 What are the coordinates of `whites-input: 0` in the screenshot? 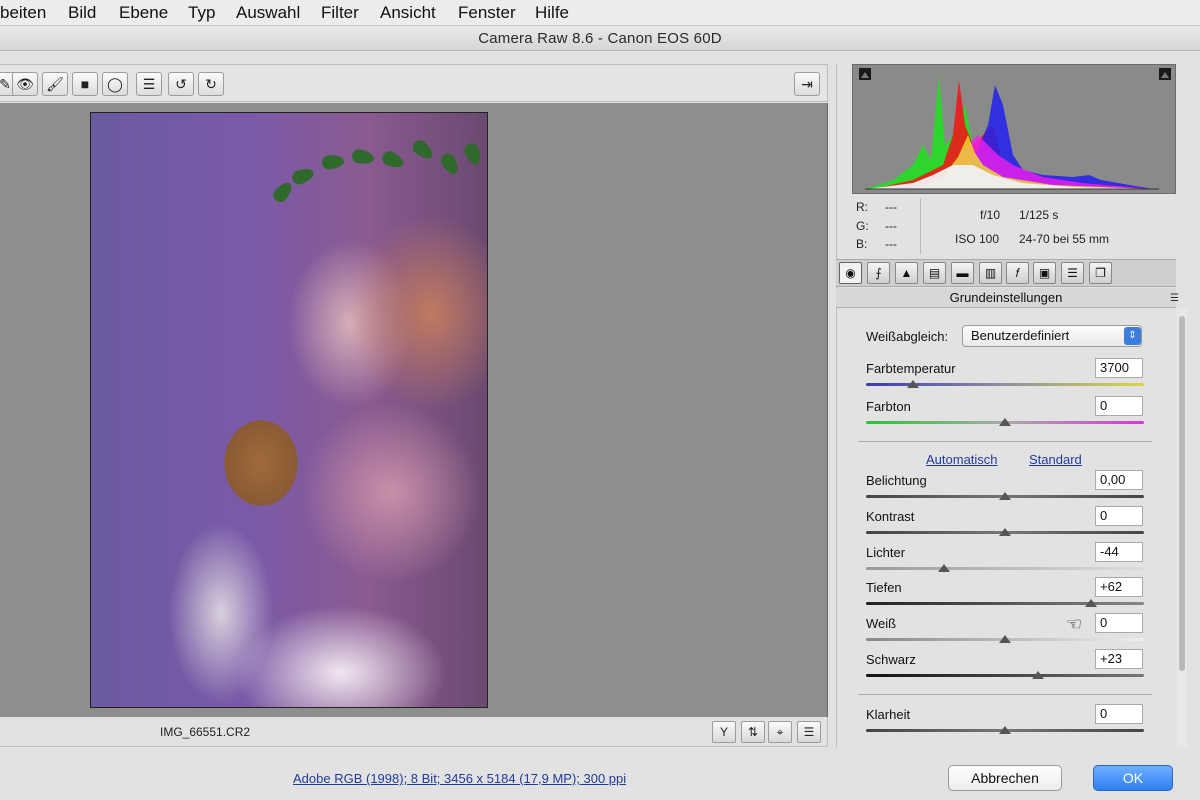 It's located at (1119, 623).